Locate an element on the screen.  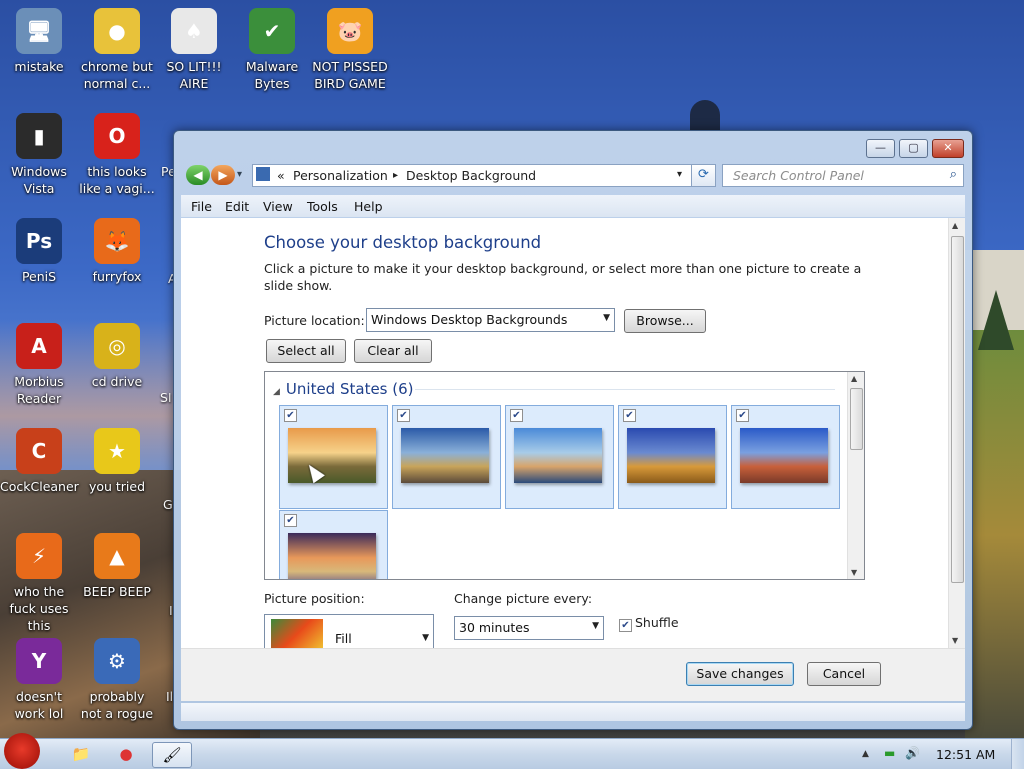
refresh-button: ⟳ is located at coordinates (703, 175).